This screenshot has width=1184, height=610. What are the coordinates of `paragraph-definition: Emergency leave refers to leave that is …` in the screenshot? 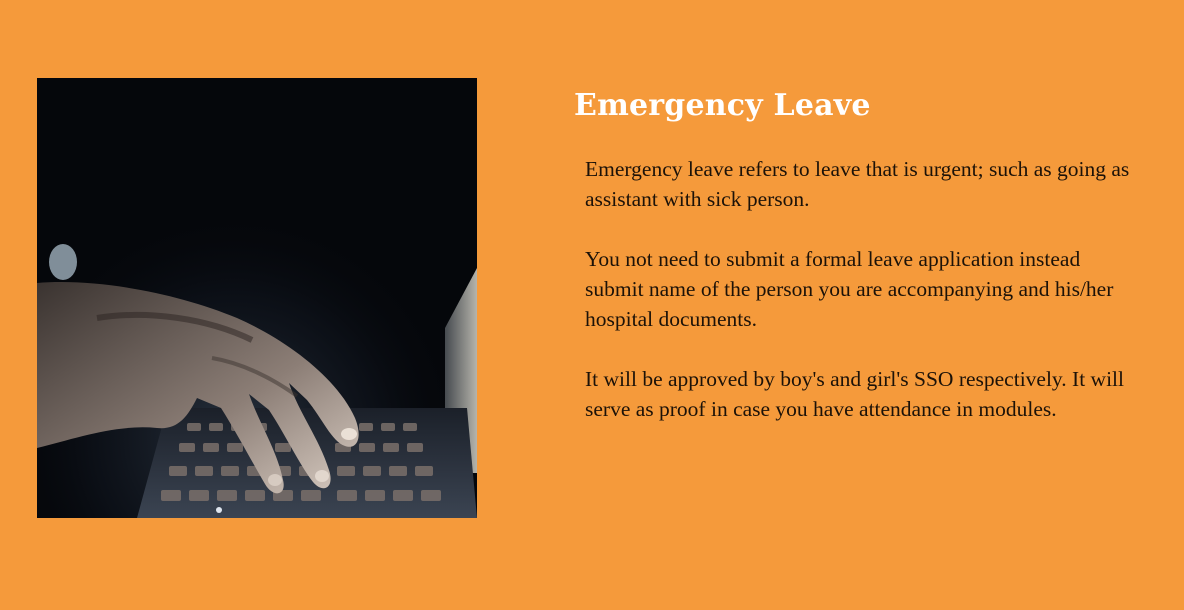 It's located at (857, 184).